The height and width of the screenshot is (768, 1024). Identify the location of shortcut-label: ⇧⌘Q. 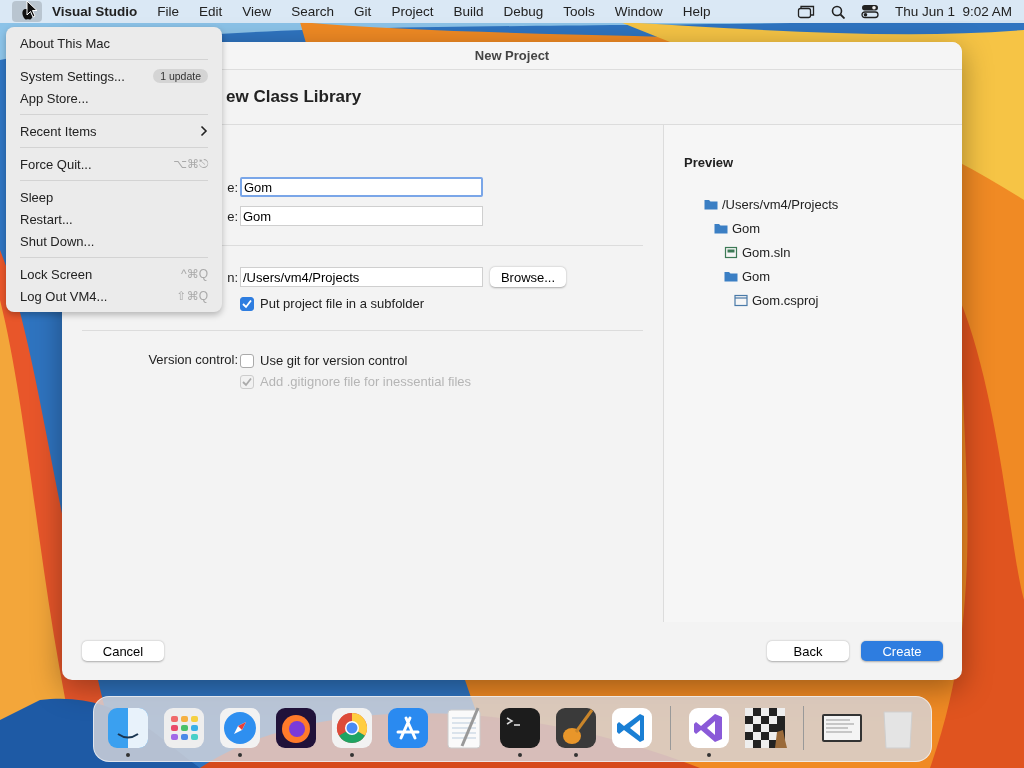
(192, 296).